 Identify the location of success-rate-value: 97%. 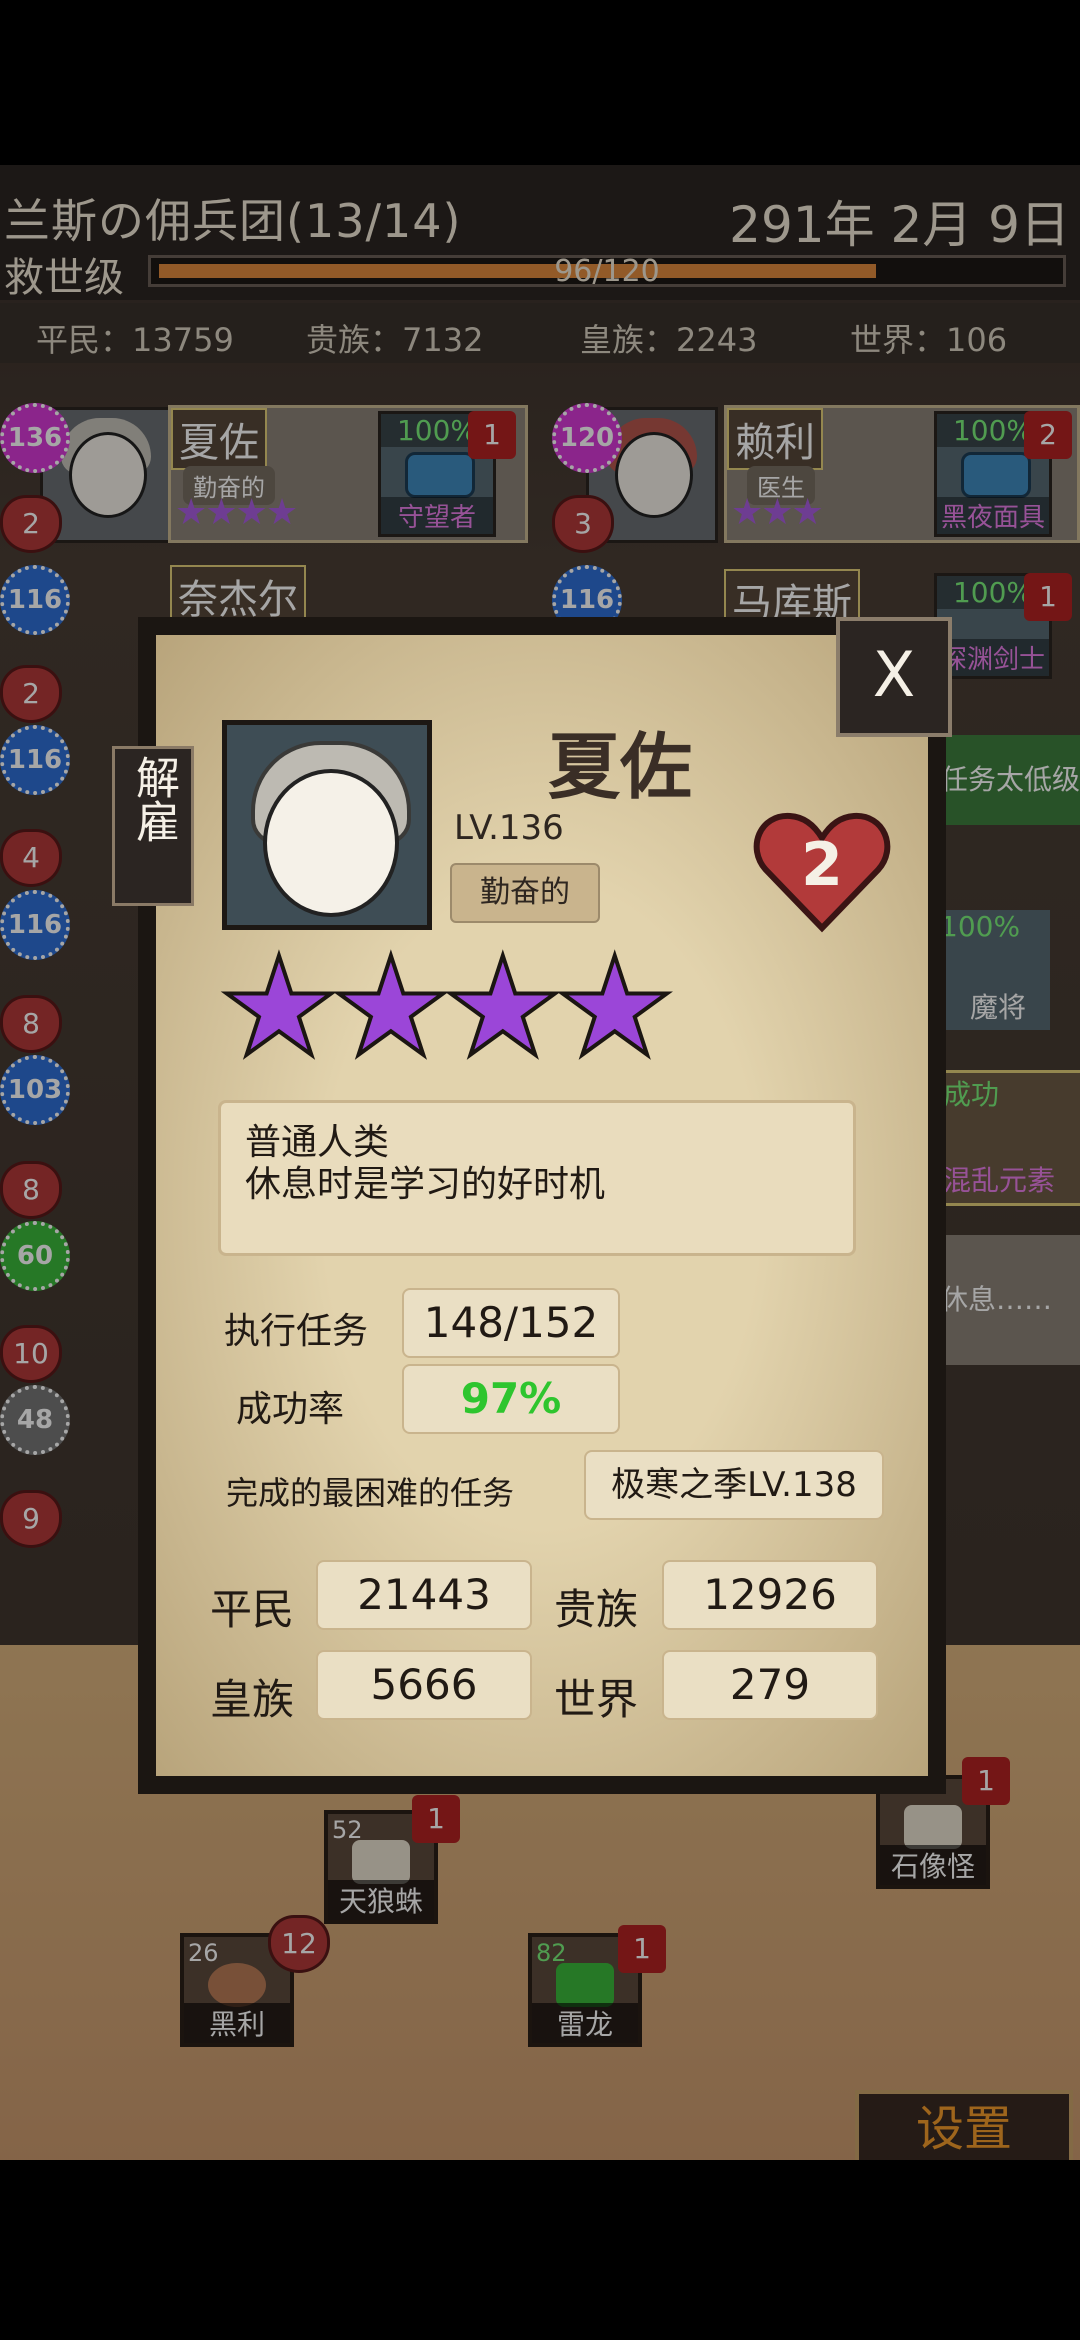
(511, 1399).